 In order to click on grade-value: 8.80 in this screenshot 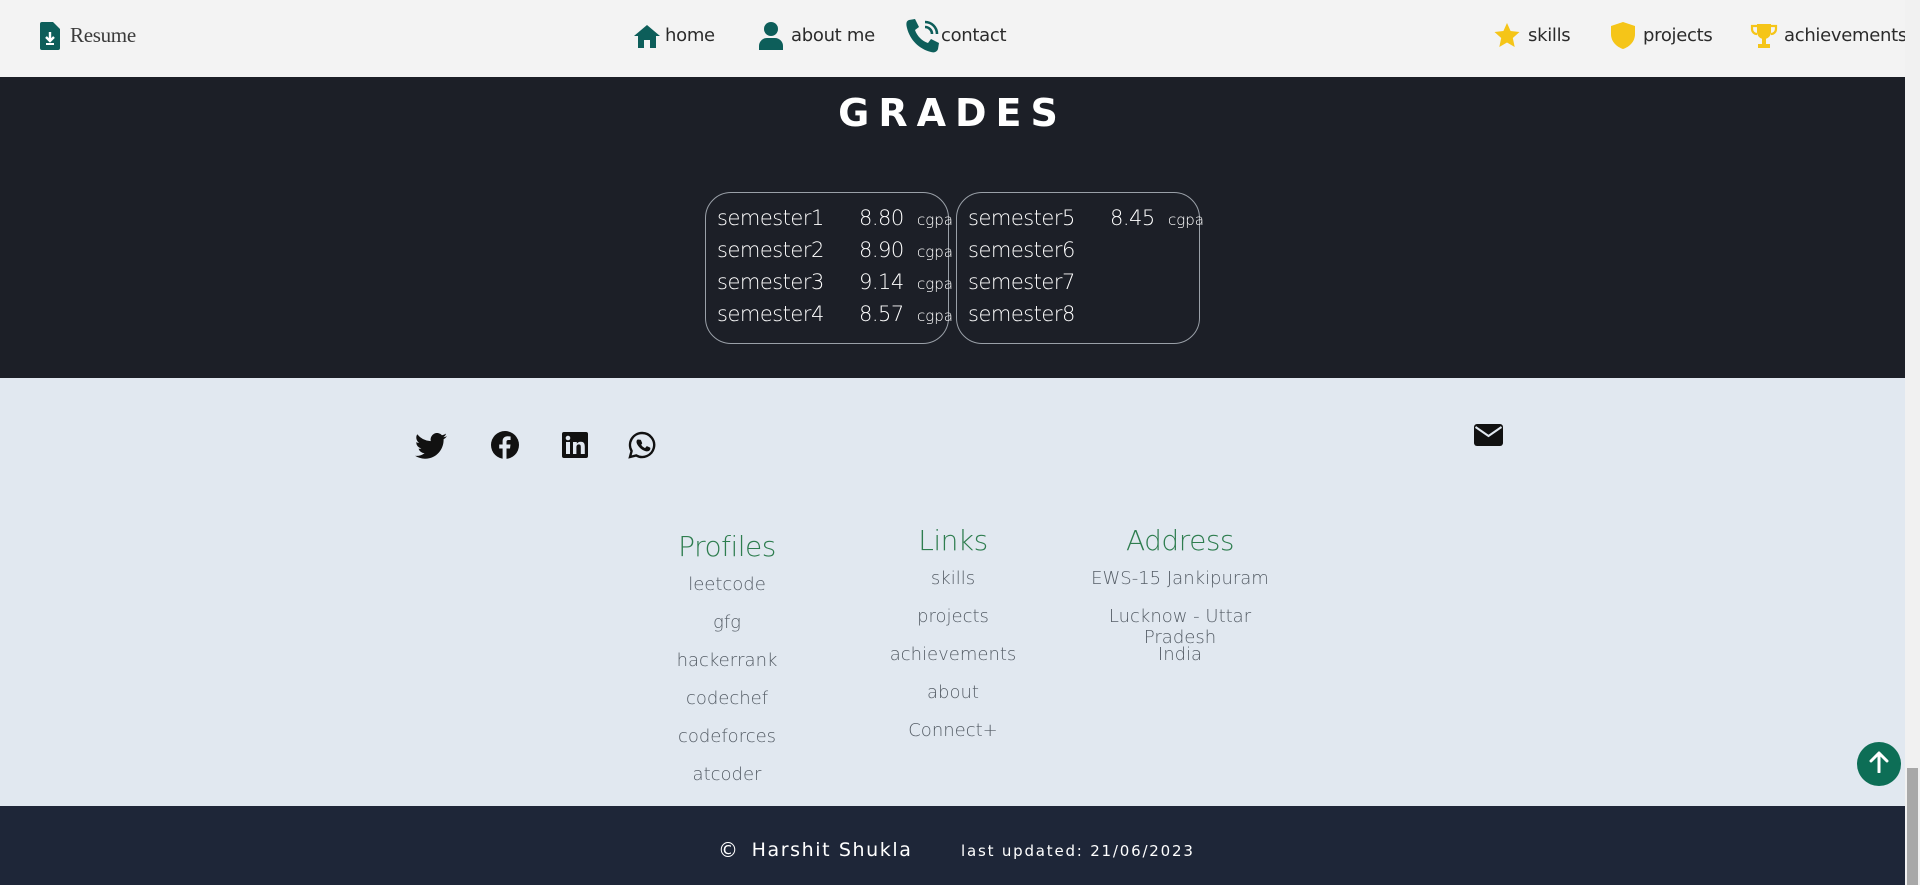, I will do `click(881, 218)`.